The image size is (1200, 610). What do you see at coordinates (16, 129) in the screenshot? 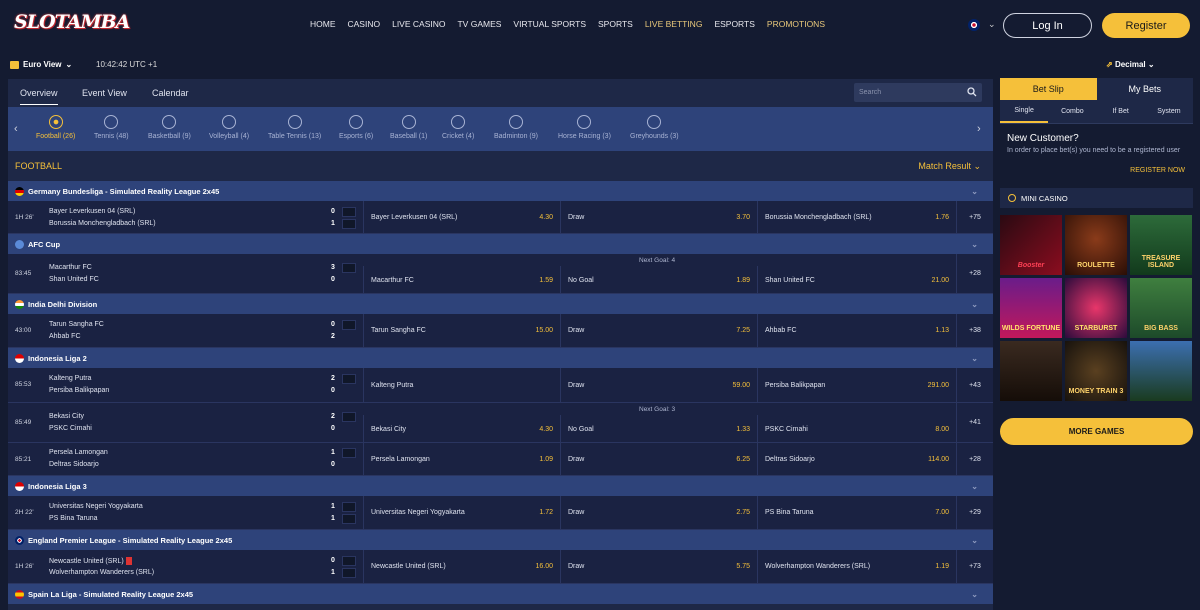
I see `chevron-left-icon: ‹` at bounding box center [16, 129].